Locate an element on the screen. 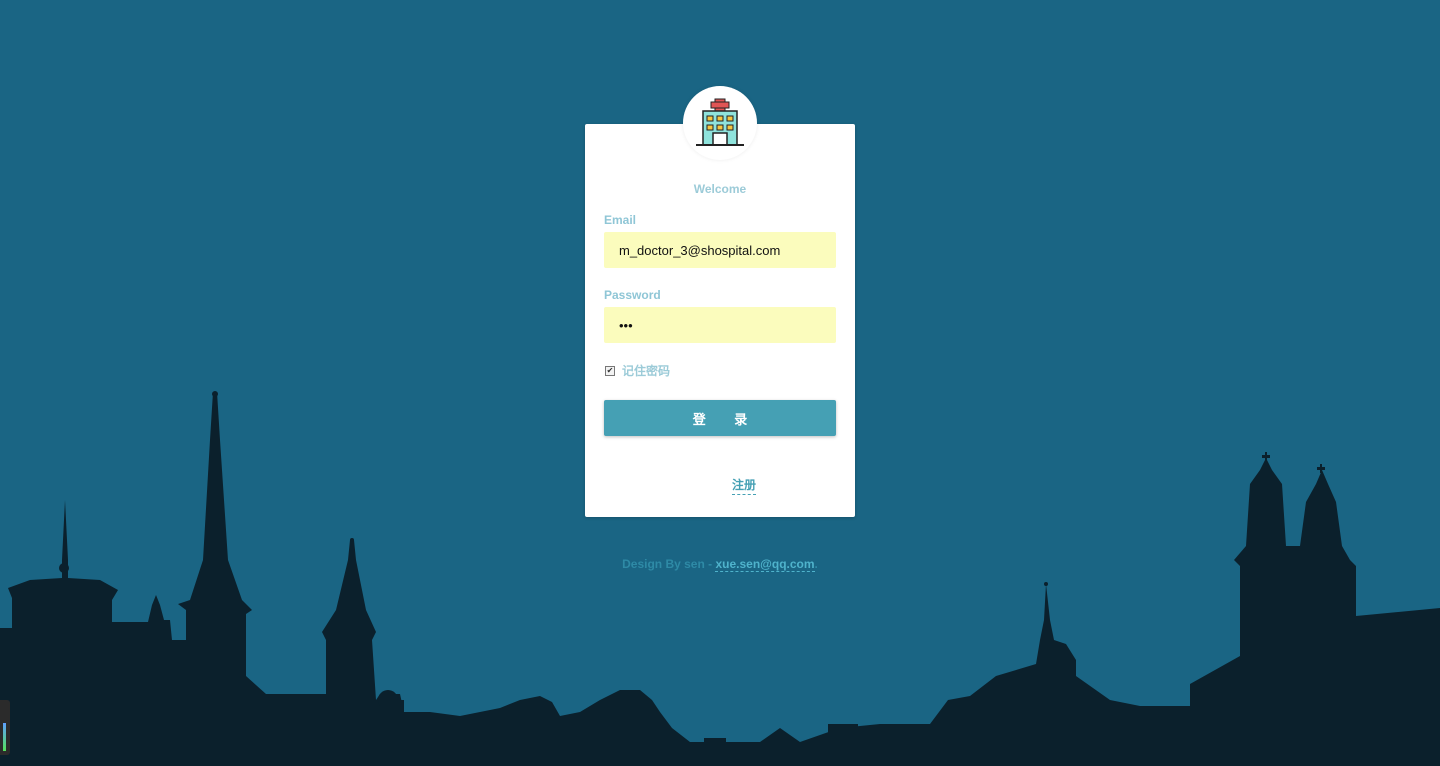  password-label: Password is located at coordinates (632, 295).